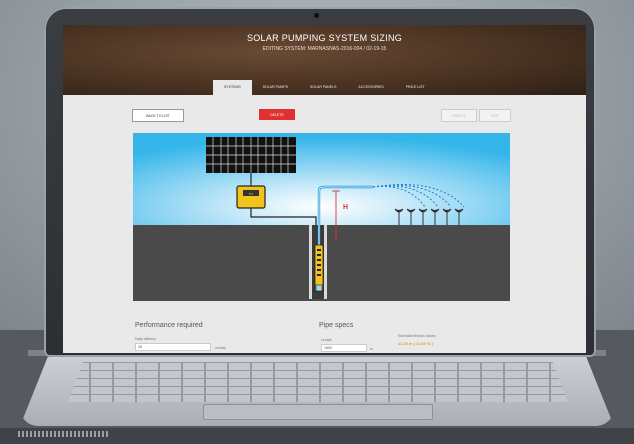  I want to click on tab-systems: SYSTEMS, so click(232, 87).